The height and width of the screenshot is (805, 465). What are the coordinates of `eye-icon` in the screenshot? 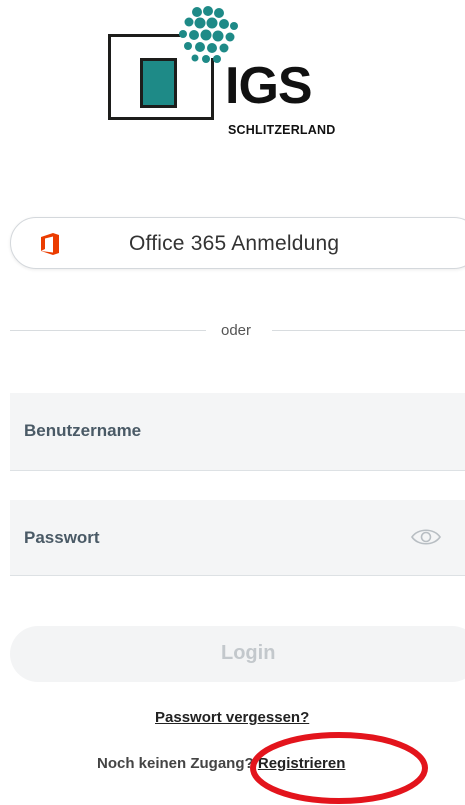 It's located at (426, 537).